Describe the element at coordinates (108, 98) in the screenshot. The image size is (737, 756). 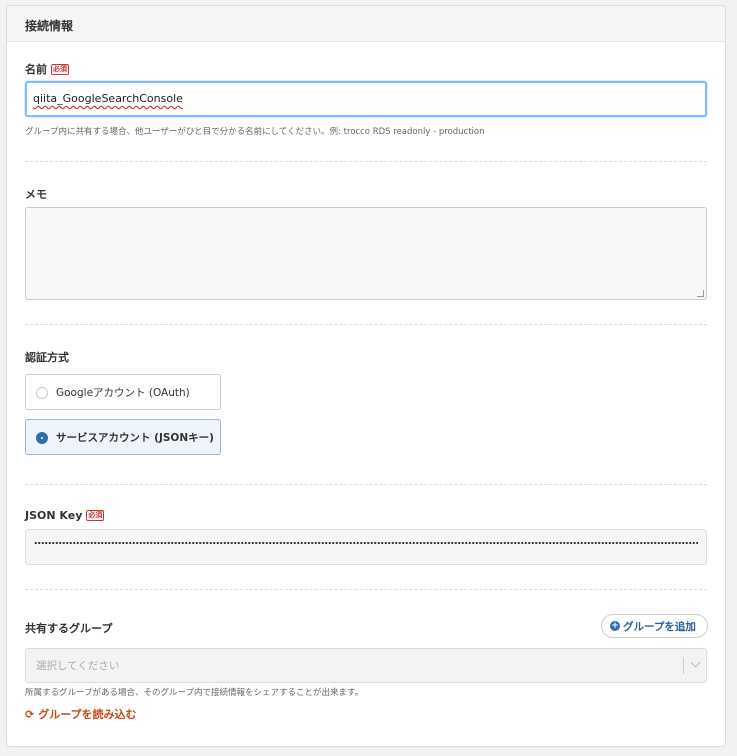
I see `name-input-value: qiita_GoogleSearchConsole` at that location.